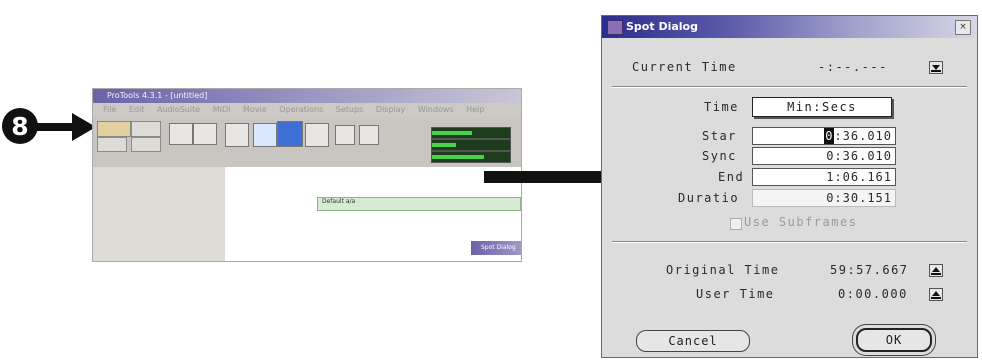 The image size is (982, 364). Describe the element at coordinates (822, 107) in the screenshot. I see `time-format-selector: Min:Secs` at that location.